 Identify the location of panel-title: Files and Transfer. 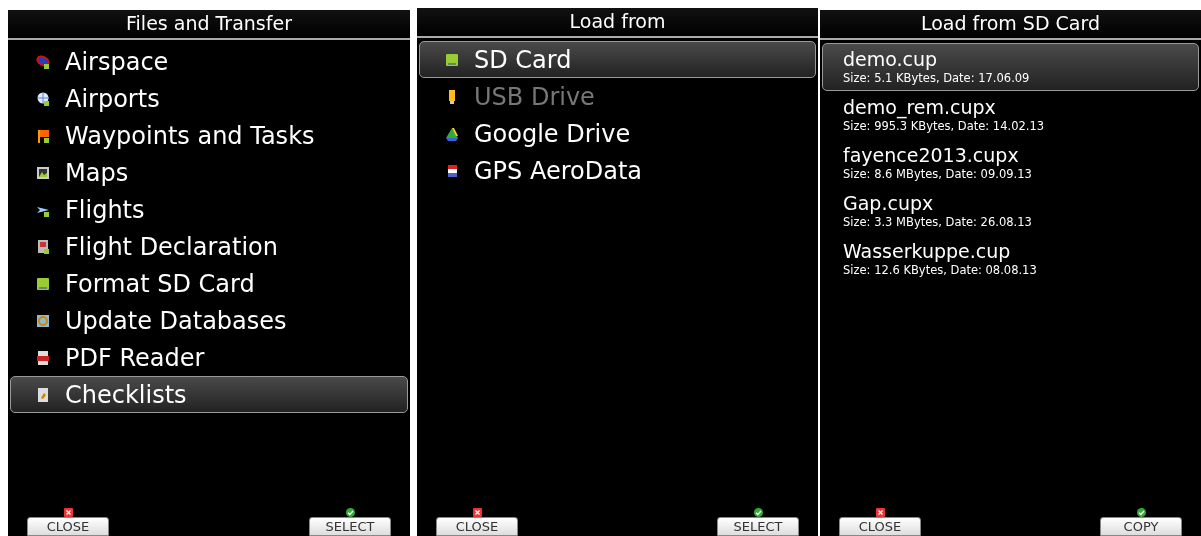
(209, 25).